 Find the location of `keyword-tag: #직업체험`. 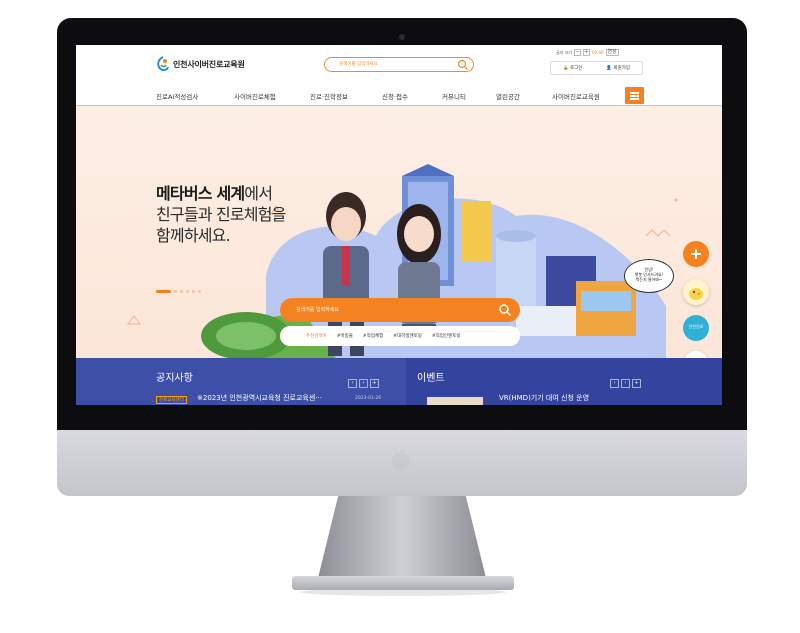

keyword-tag: #직업체험 is located at coordinates (373, 336).